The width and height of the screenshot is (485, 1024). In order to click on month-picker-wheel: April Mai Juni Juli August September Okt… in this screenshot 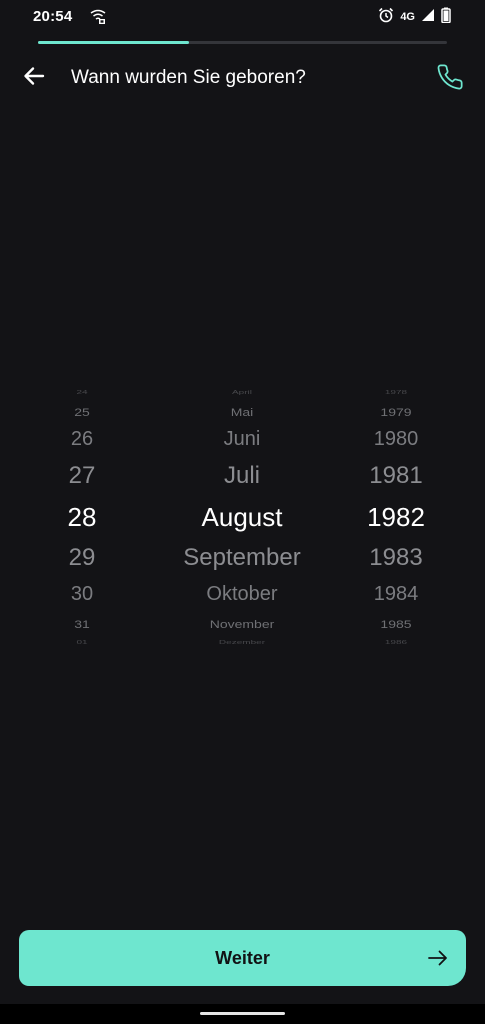, I will do `click(242, 517)`.